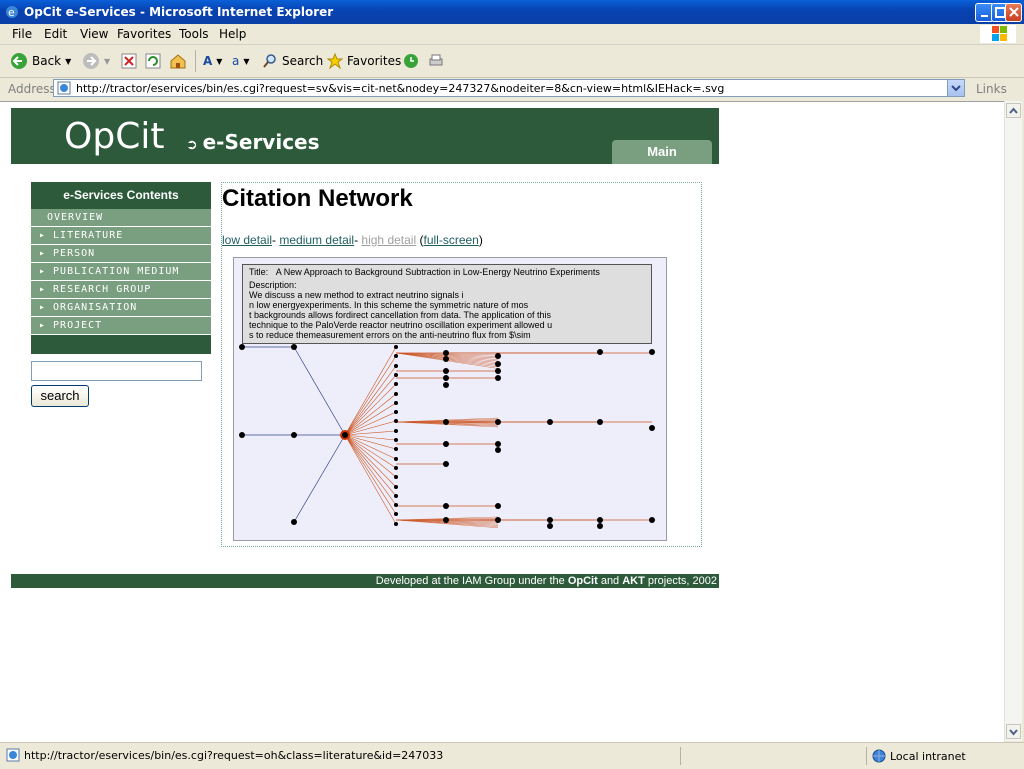  What do you see at coordinates (450, 240) in the screenshot?
I see `full-screen-link: full-screen` at bounding box center [450, 240].